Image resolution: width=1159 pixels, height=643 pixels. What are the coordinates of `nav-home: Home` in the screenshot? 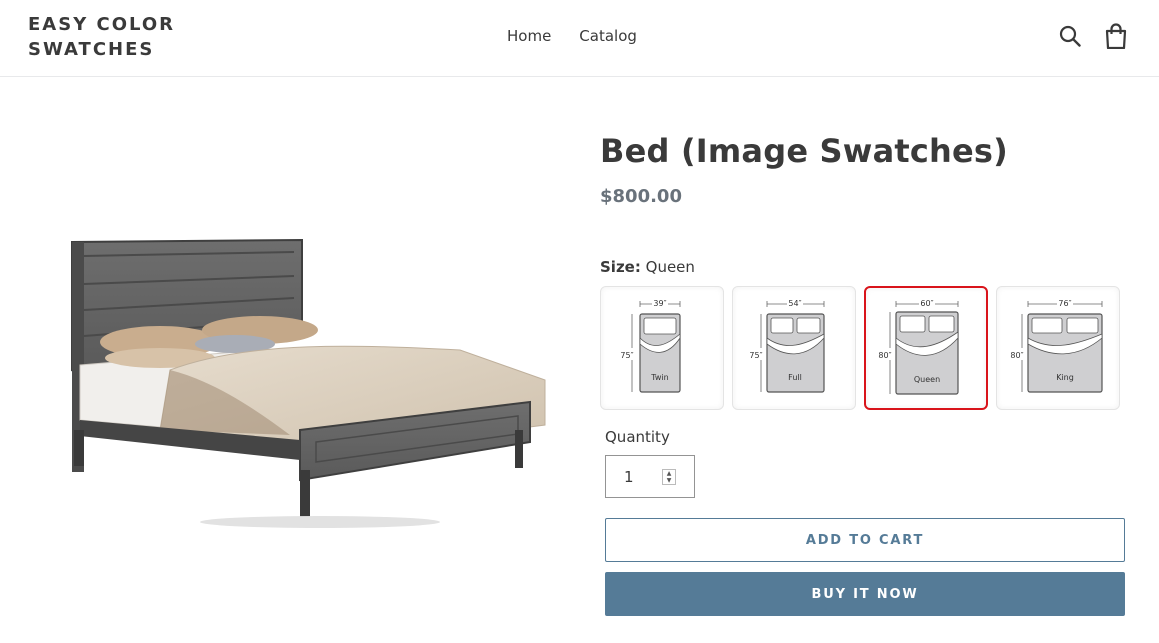 It's located at (529, 36).